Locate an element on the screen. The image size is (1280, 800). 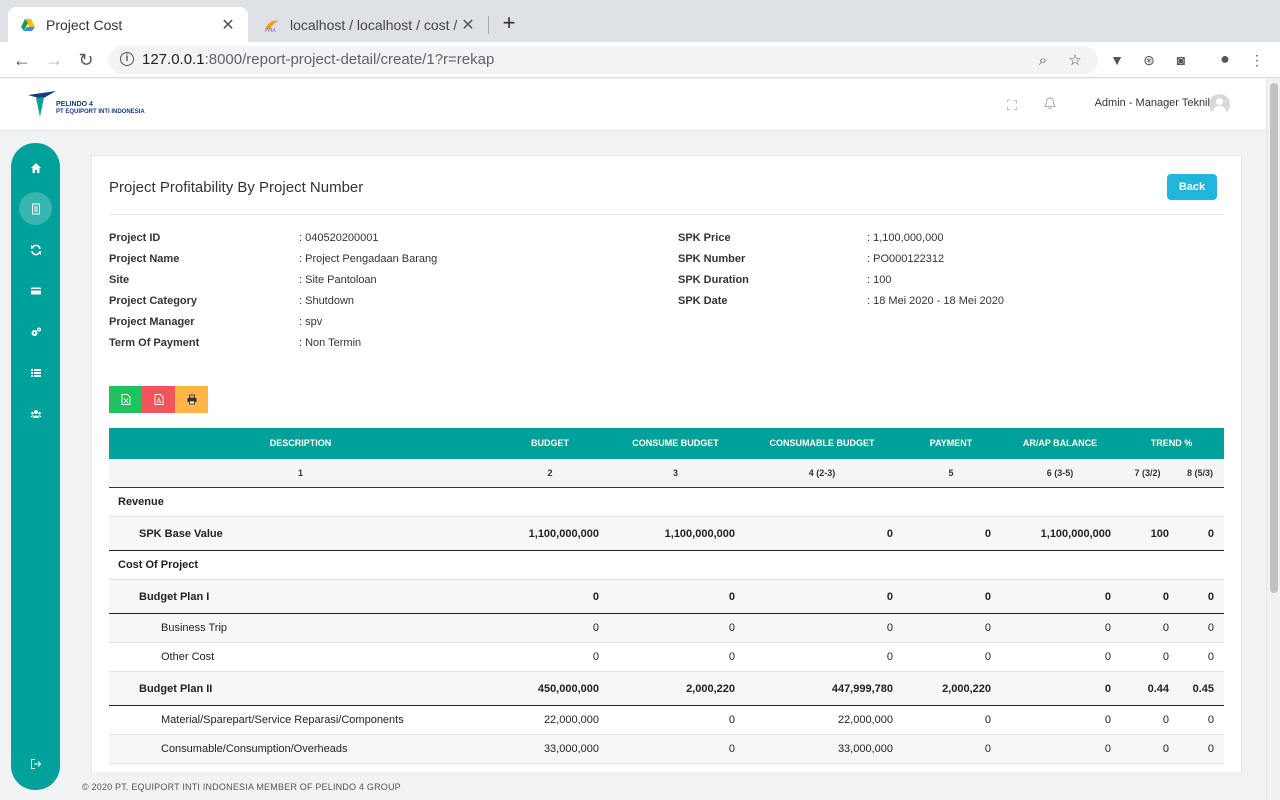
sidebar-logout is located at coordinates (35, 763).